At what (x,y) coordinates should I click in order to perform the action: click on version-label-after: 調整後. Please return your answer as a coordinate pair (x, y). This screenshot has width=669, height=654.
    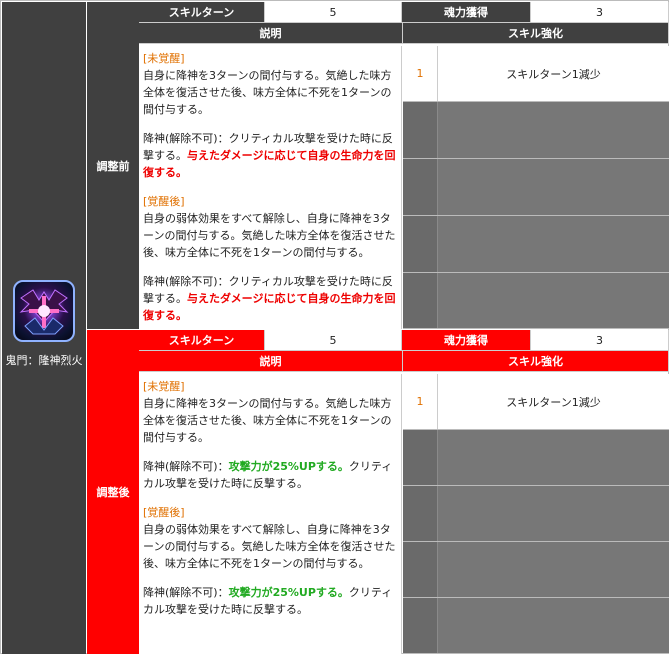
    Looking at the image, I should click on (113, 492).